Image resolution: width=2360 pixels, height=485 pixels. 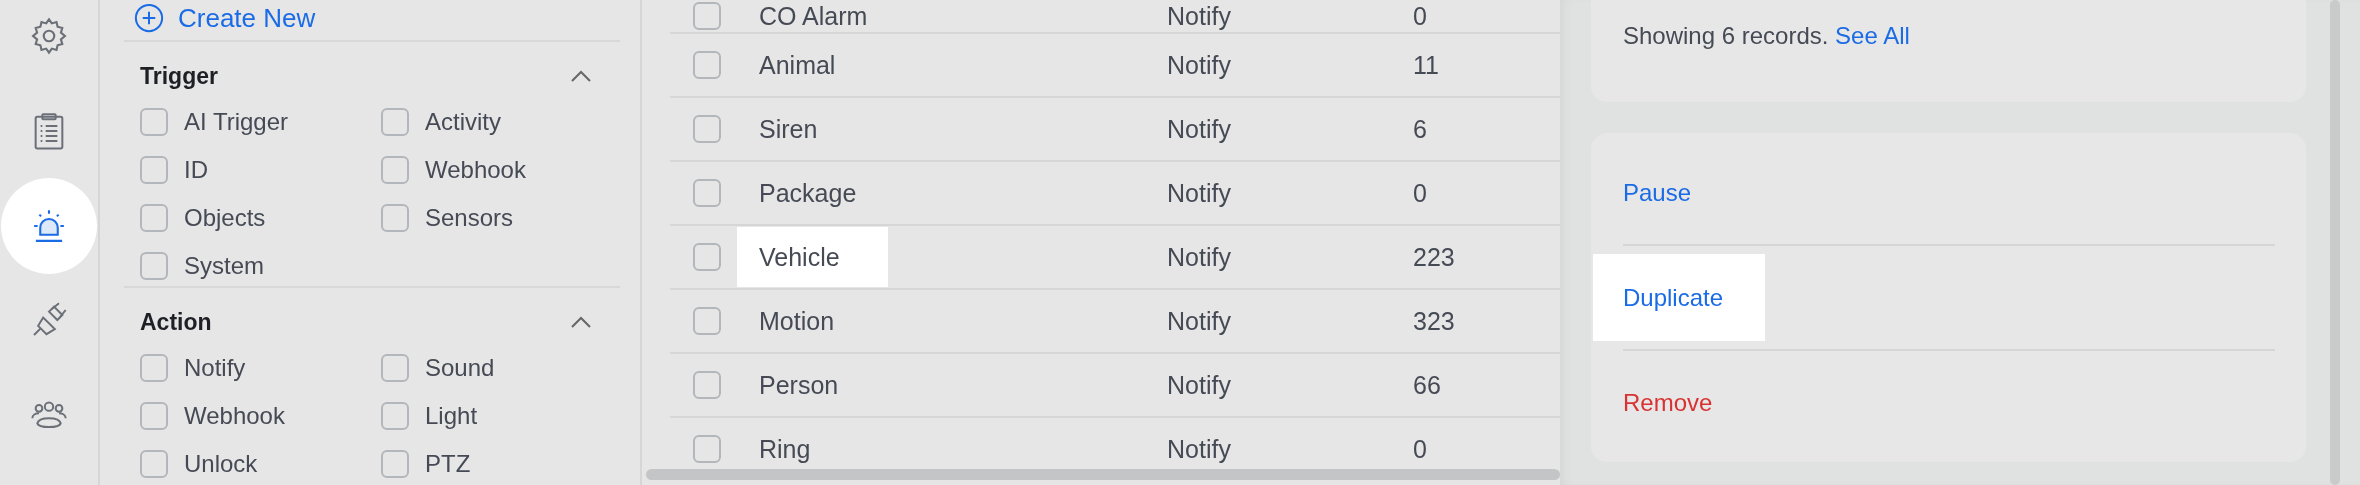 What do you see at coordinates (220, 18) in the screenshot?
I see `create-new-button: Create New` at bounding box center [220, 18].